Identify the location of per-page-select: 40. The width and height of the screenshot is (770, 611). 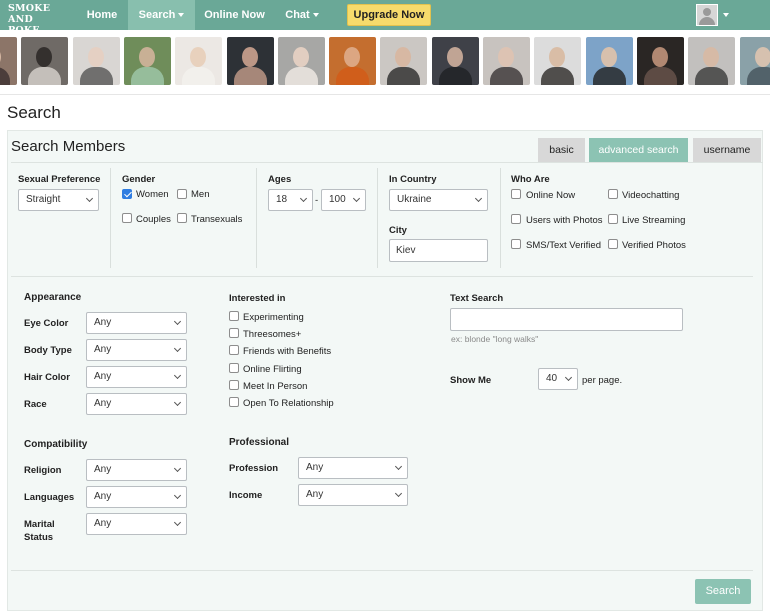
(558, 379).